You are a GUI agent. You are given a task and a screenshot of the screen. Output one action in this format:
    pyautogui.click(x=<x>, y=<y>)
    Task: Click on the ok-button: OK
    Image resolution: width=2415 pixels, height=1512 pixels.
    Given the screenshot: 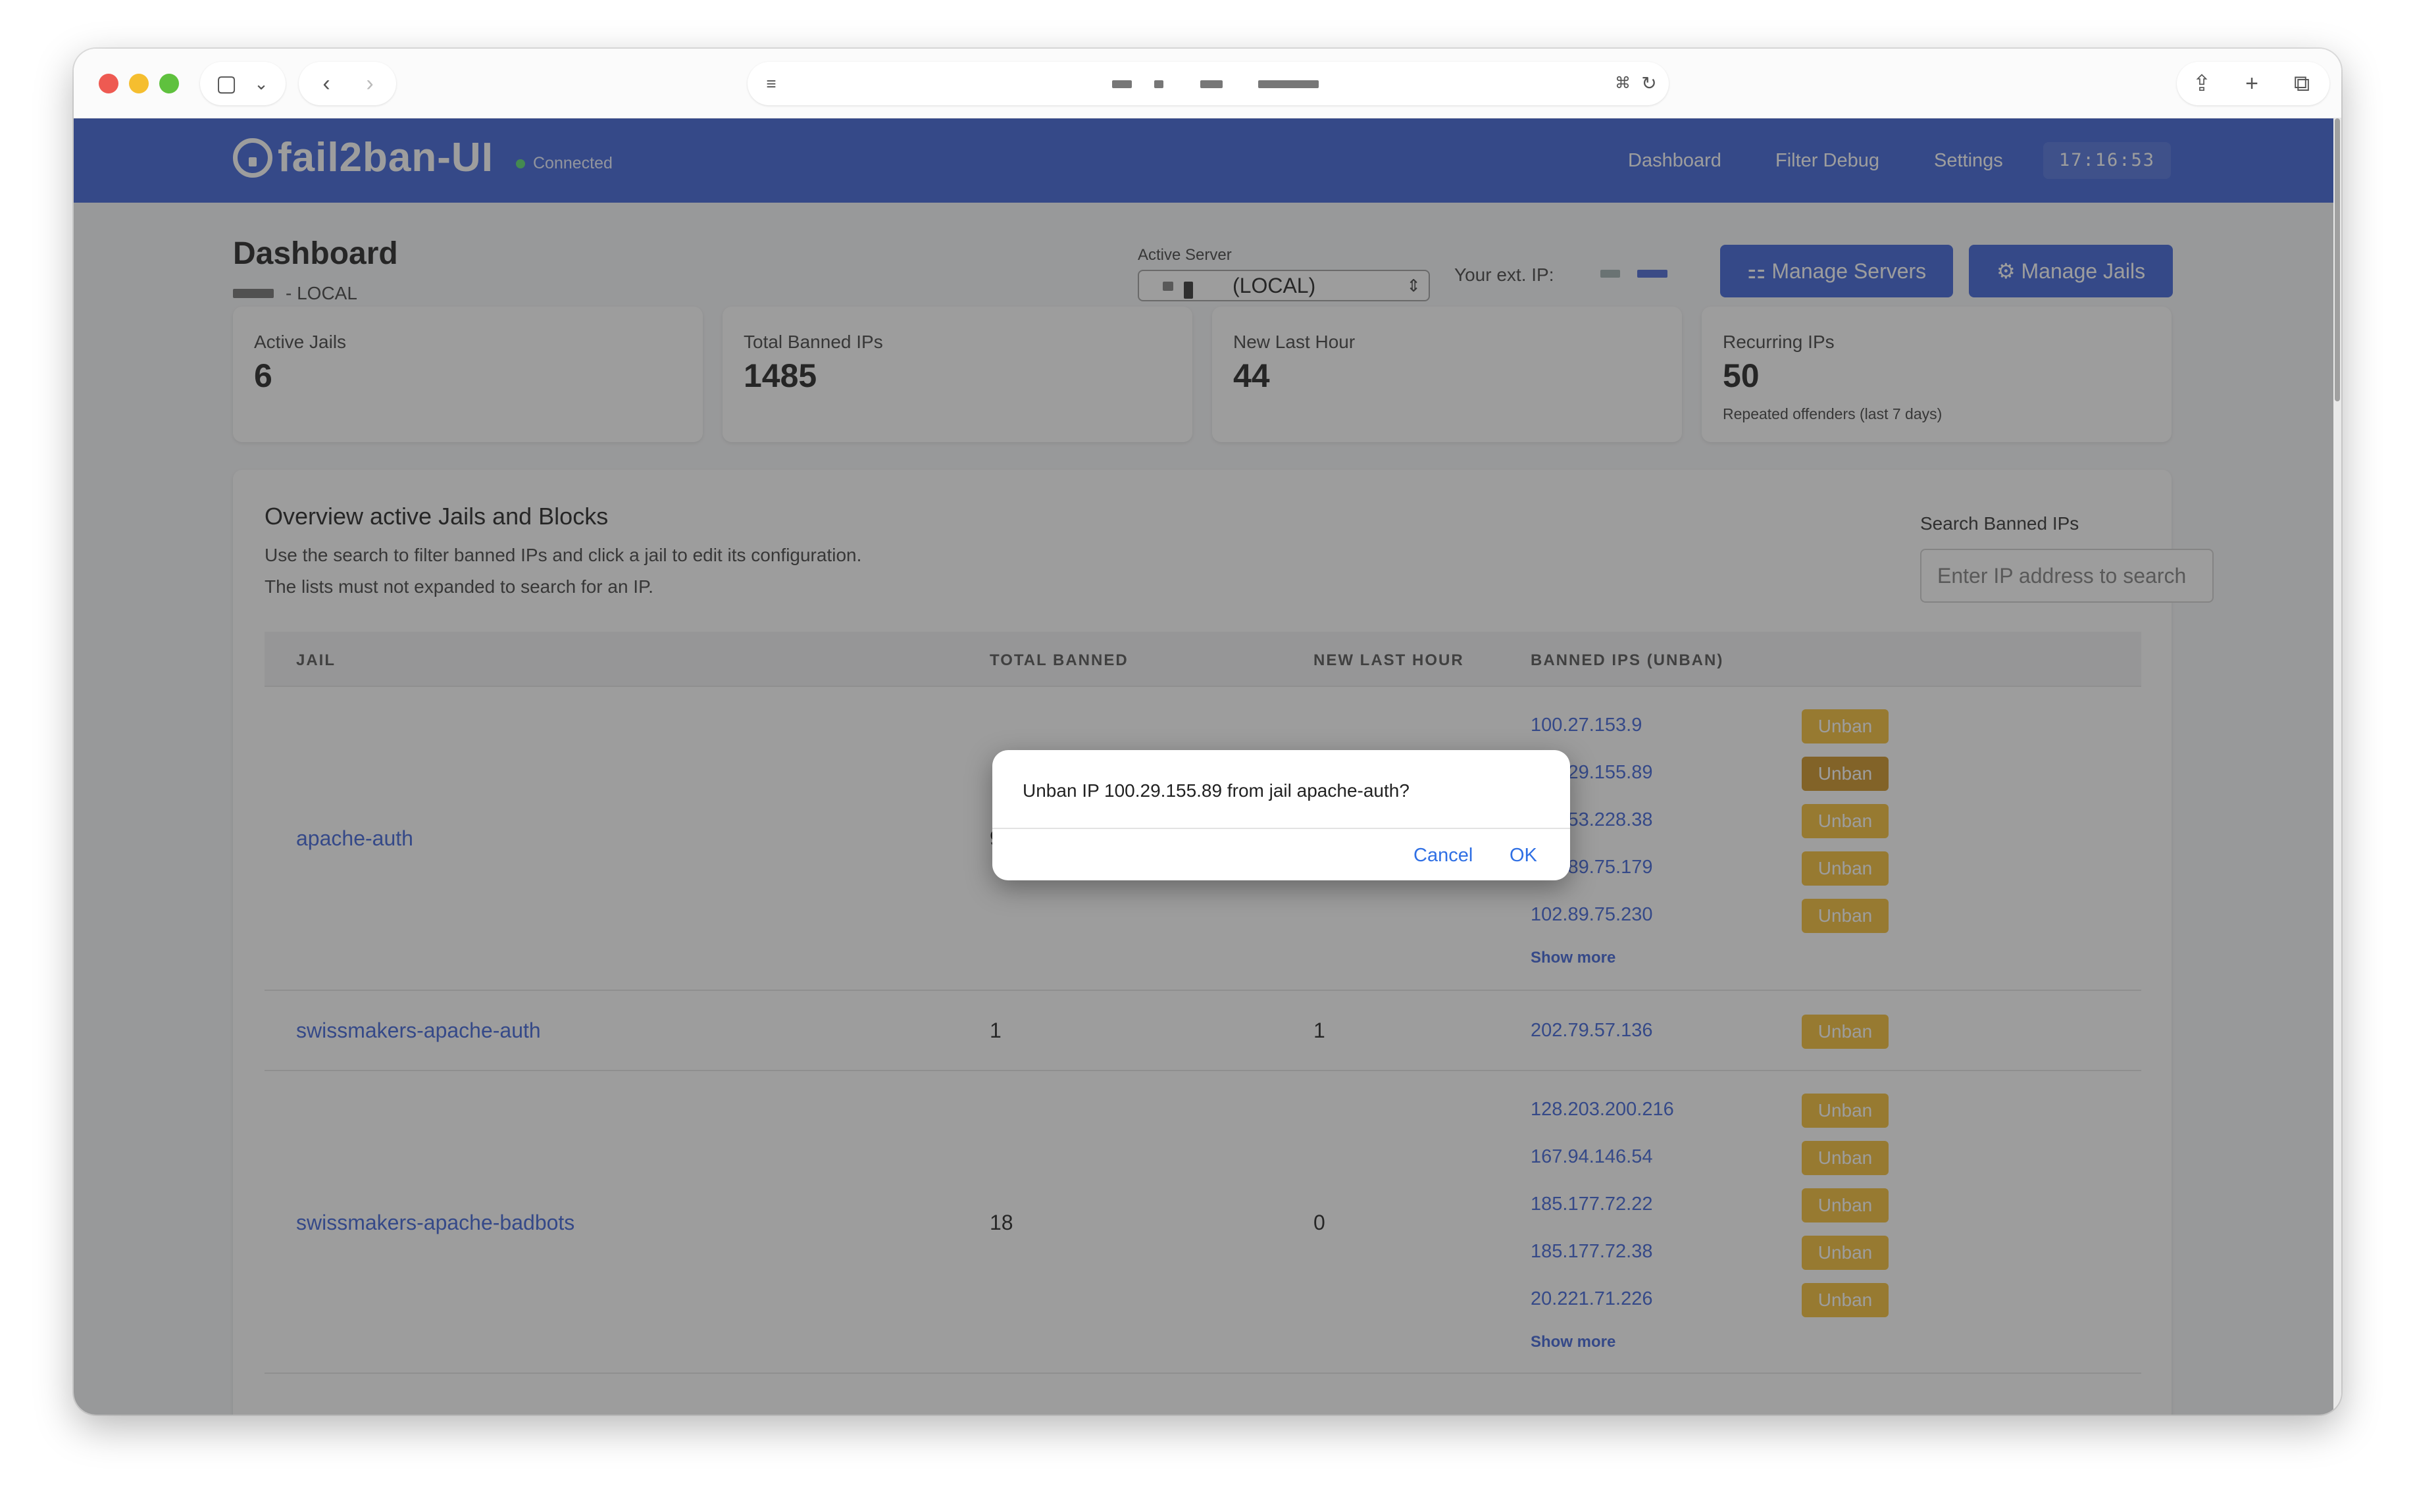 What is the action you would take?
    pyautogui.click(x=1524, y=856)
    